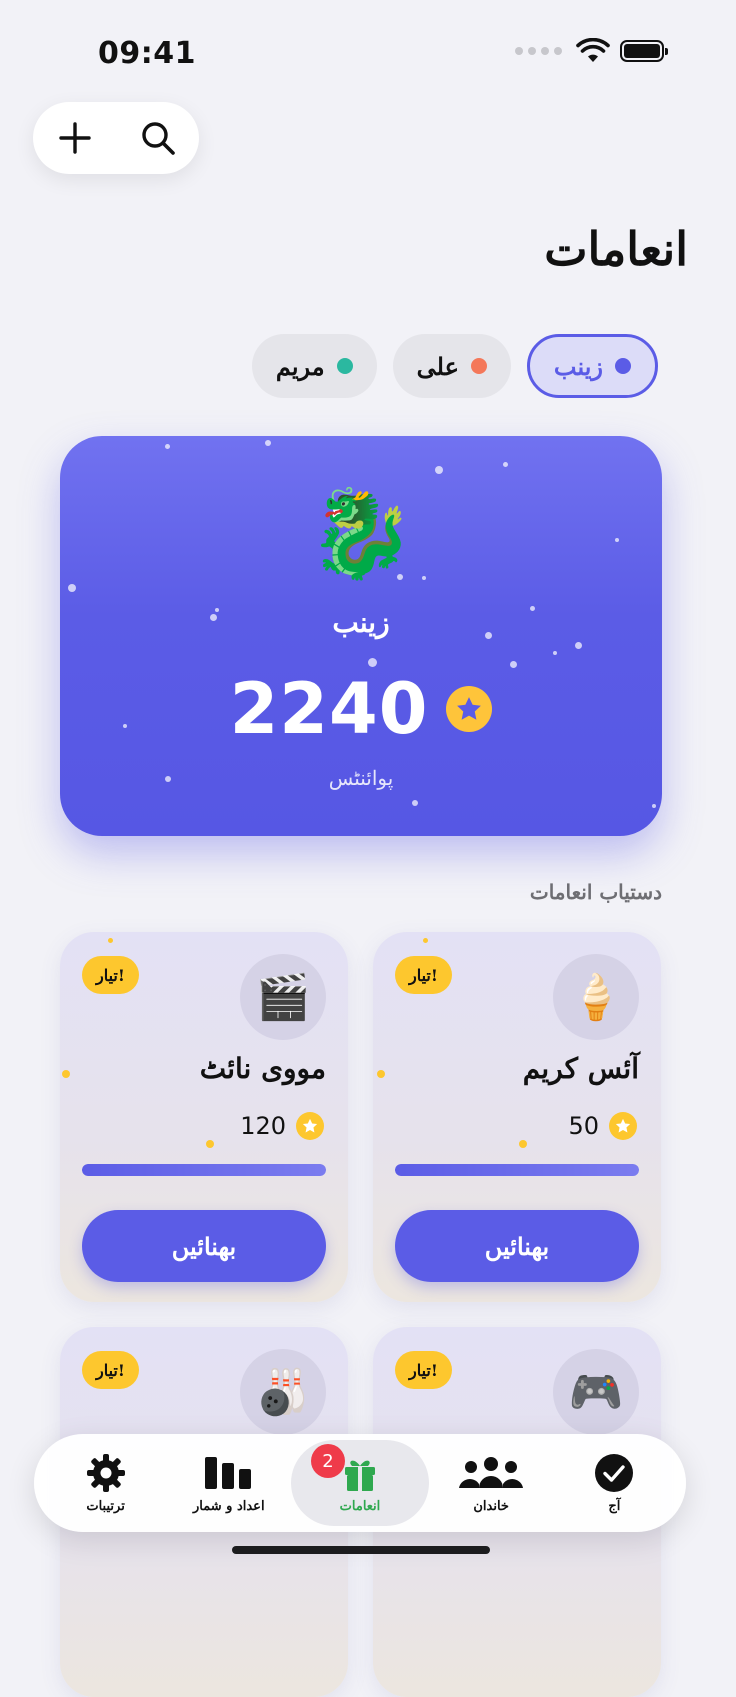 The height and width of the screenshot is (1697, 736). Describe the element at coordinates (614, 1506) in the screenshot. I see `tab-label: آج` at that location.